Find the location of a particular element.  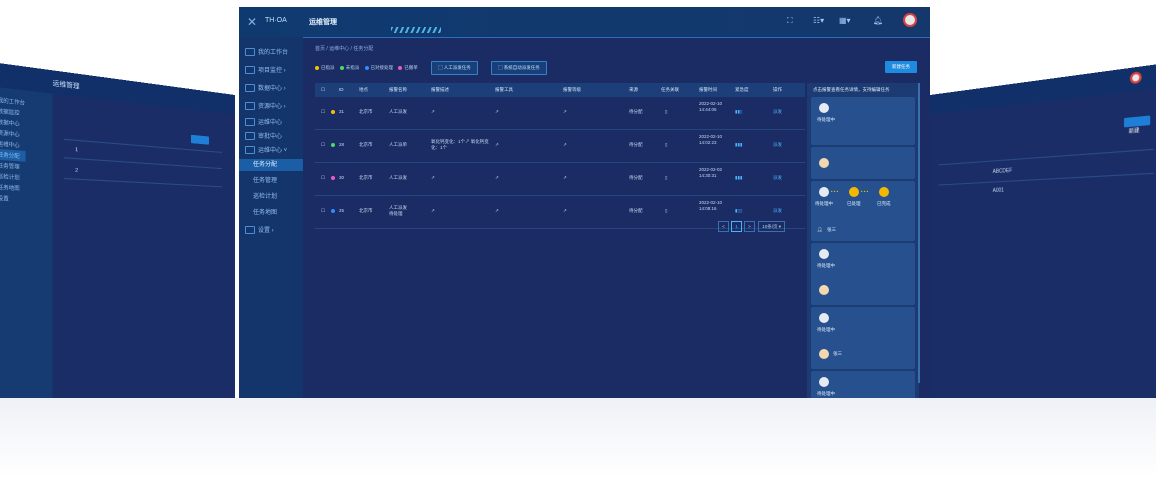

sidebar-item-ops: 运维中心 is located at coordinates (263, 123).